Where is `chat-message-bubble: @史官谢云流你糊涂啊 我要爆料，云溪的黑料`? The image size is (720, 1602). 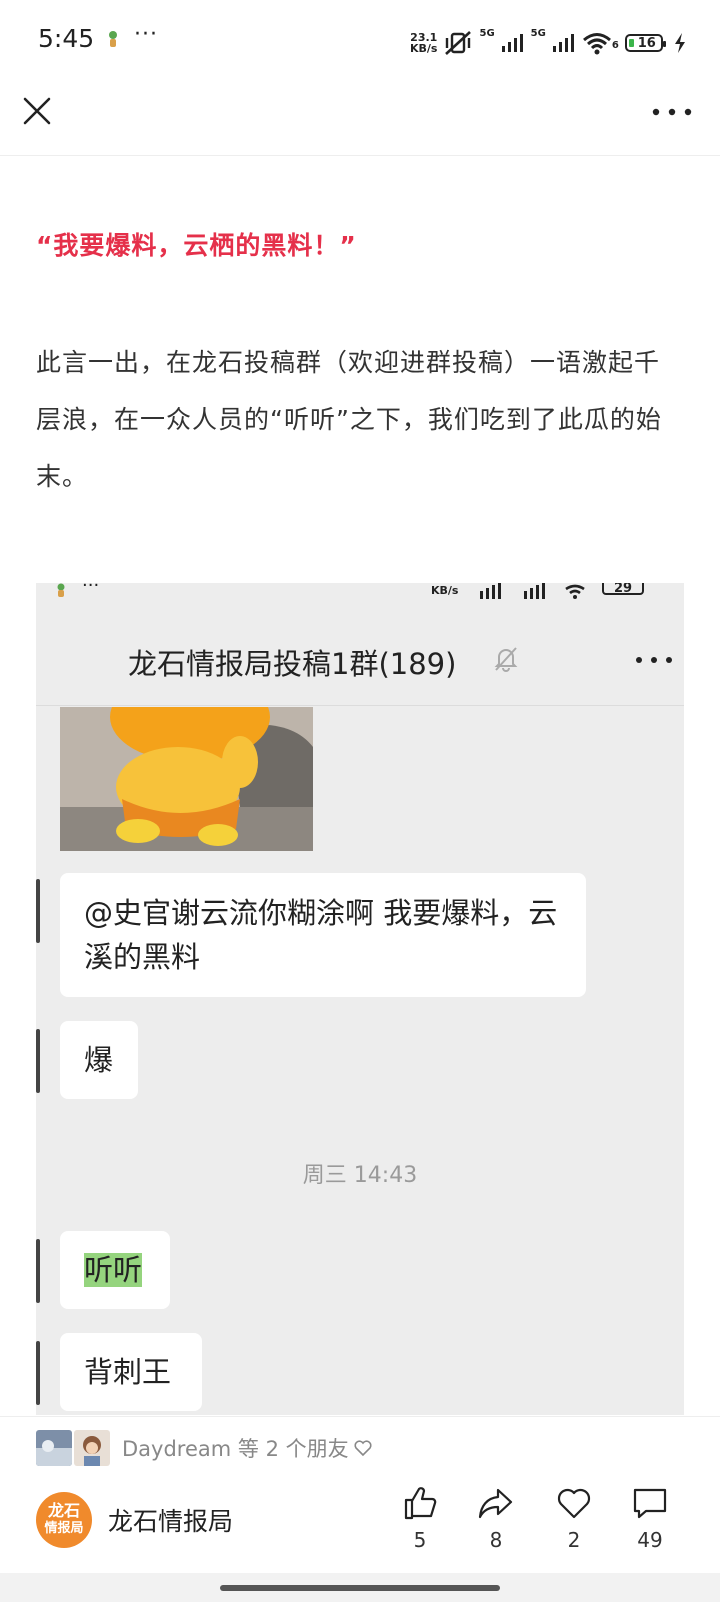 chat-message-bubble: @史官谢云流你糊涂啊 我要爆料，云溪的黑料 is located at coordinates (323, 935).